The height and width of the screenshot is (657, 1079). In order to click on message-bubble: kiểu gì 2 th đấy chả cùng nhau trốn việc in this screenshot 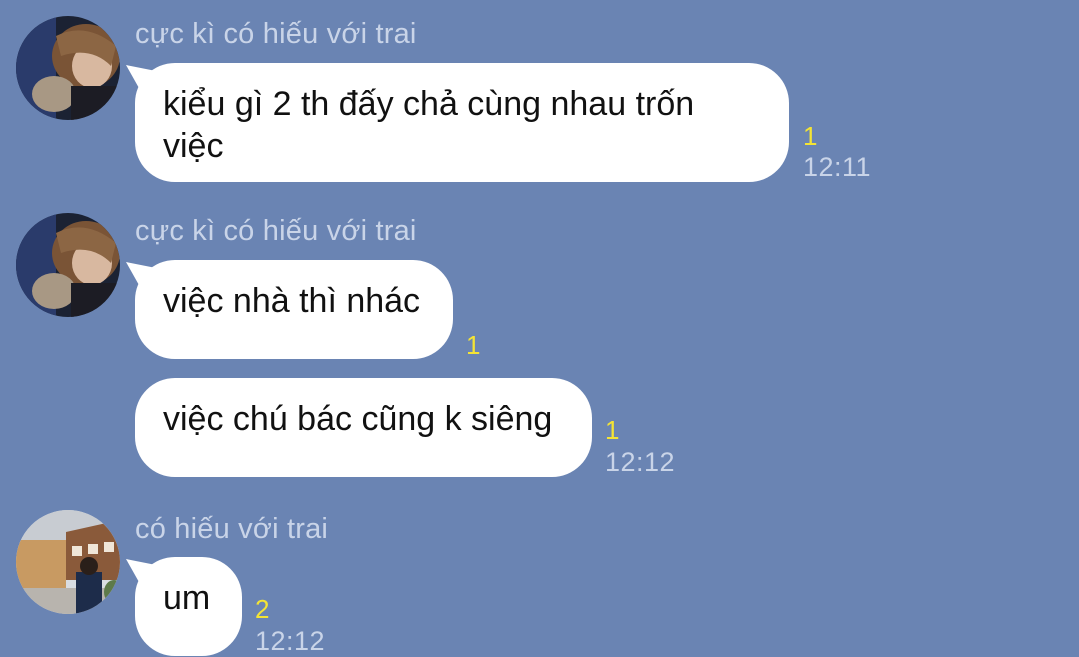, I will do `click(462, 122)`.